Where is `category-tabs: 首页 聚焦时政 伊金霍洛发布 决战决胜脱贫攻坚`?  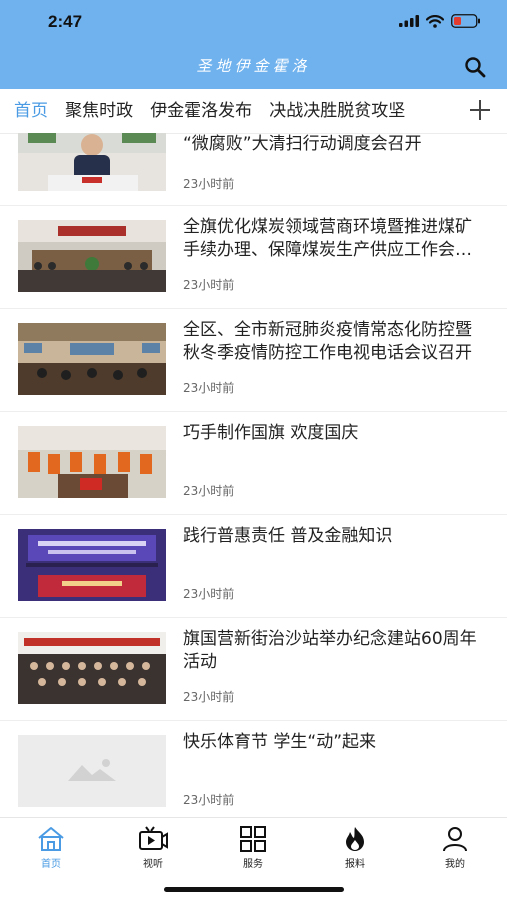
category-tabs: 首页 聚焦时政 伊金霍洛发布 决战决胜脱贫攻坚 is located at coordinates (253, 111).